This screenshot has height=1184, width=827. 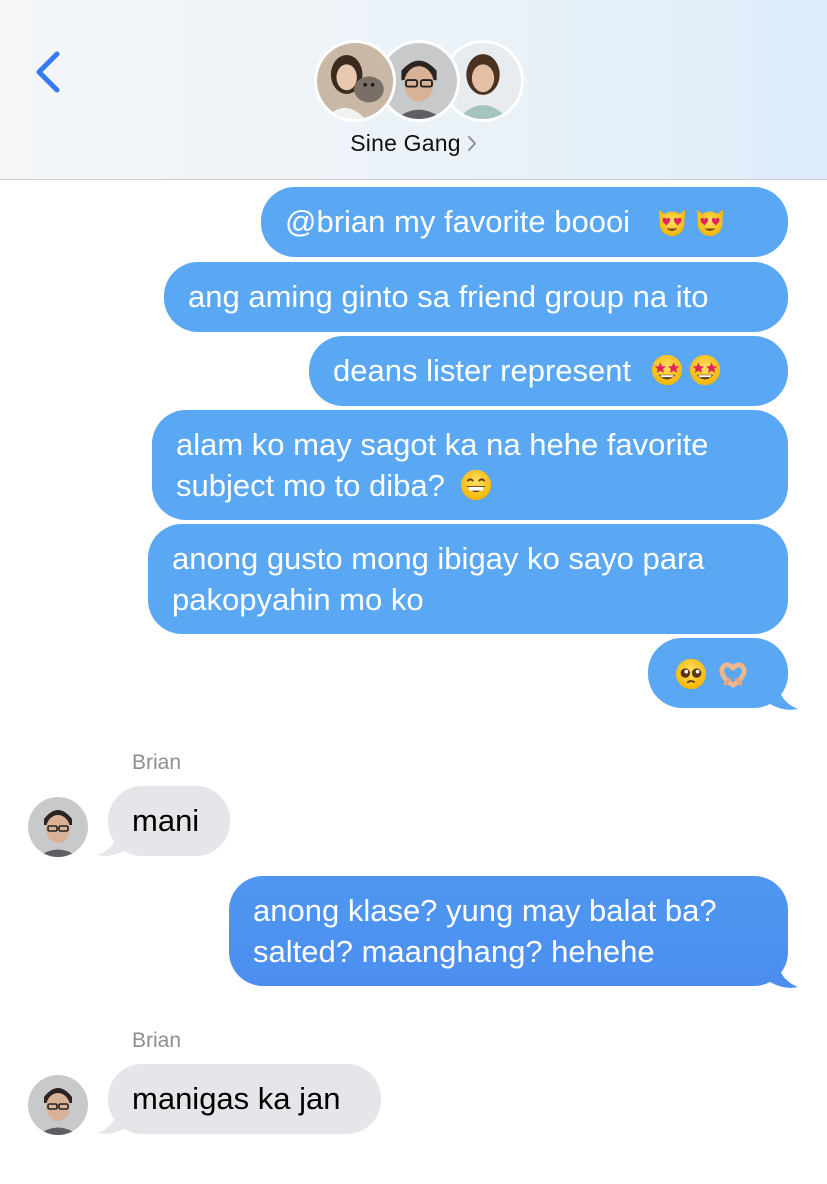 I want to click on group-name-label: Sine Gang, so click(x=405, y=143).